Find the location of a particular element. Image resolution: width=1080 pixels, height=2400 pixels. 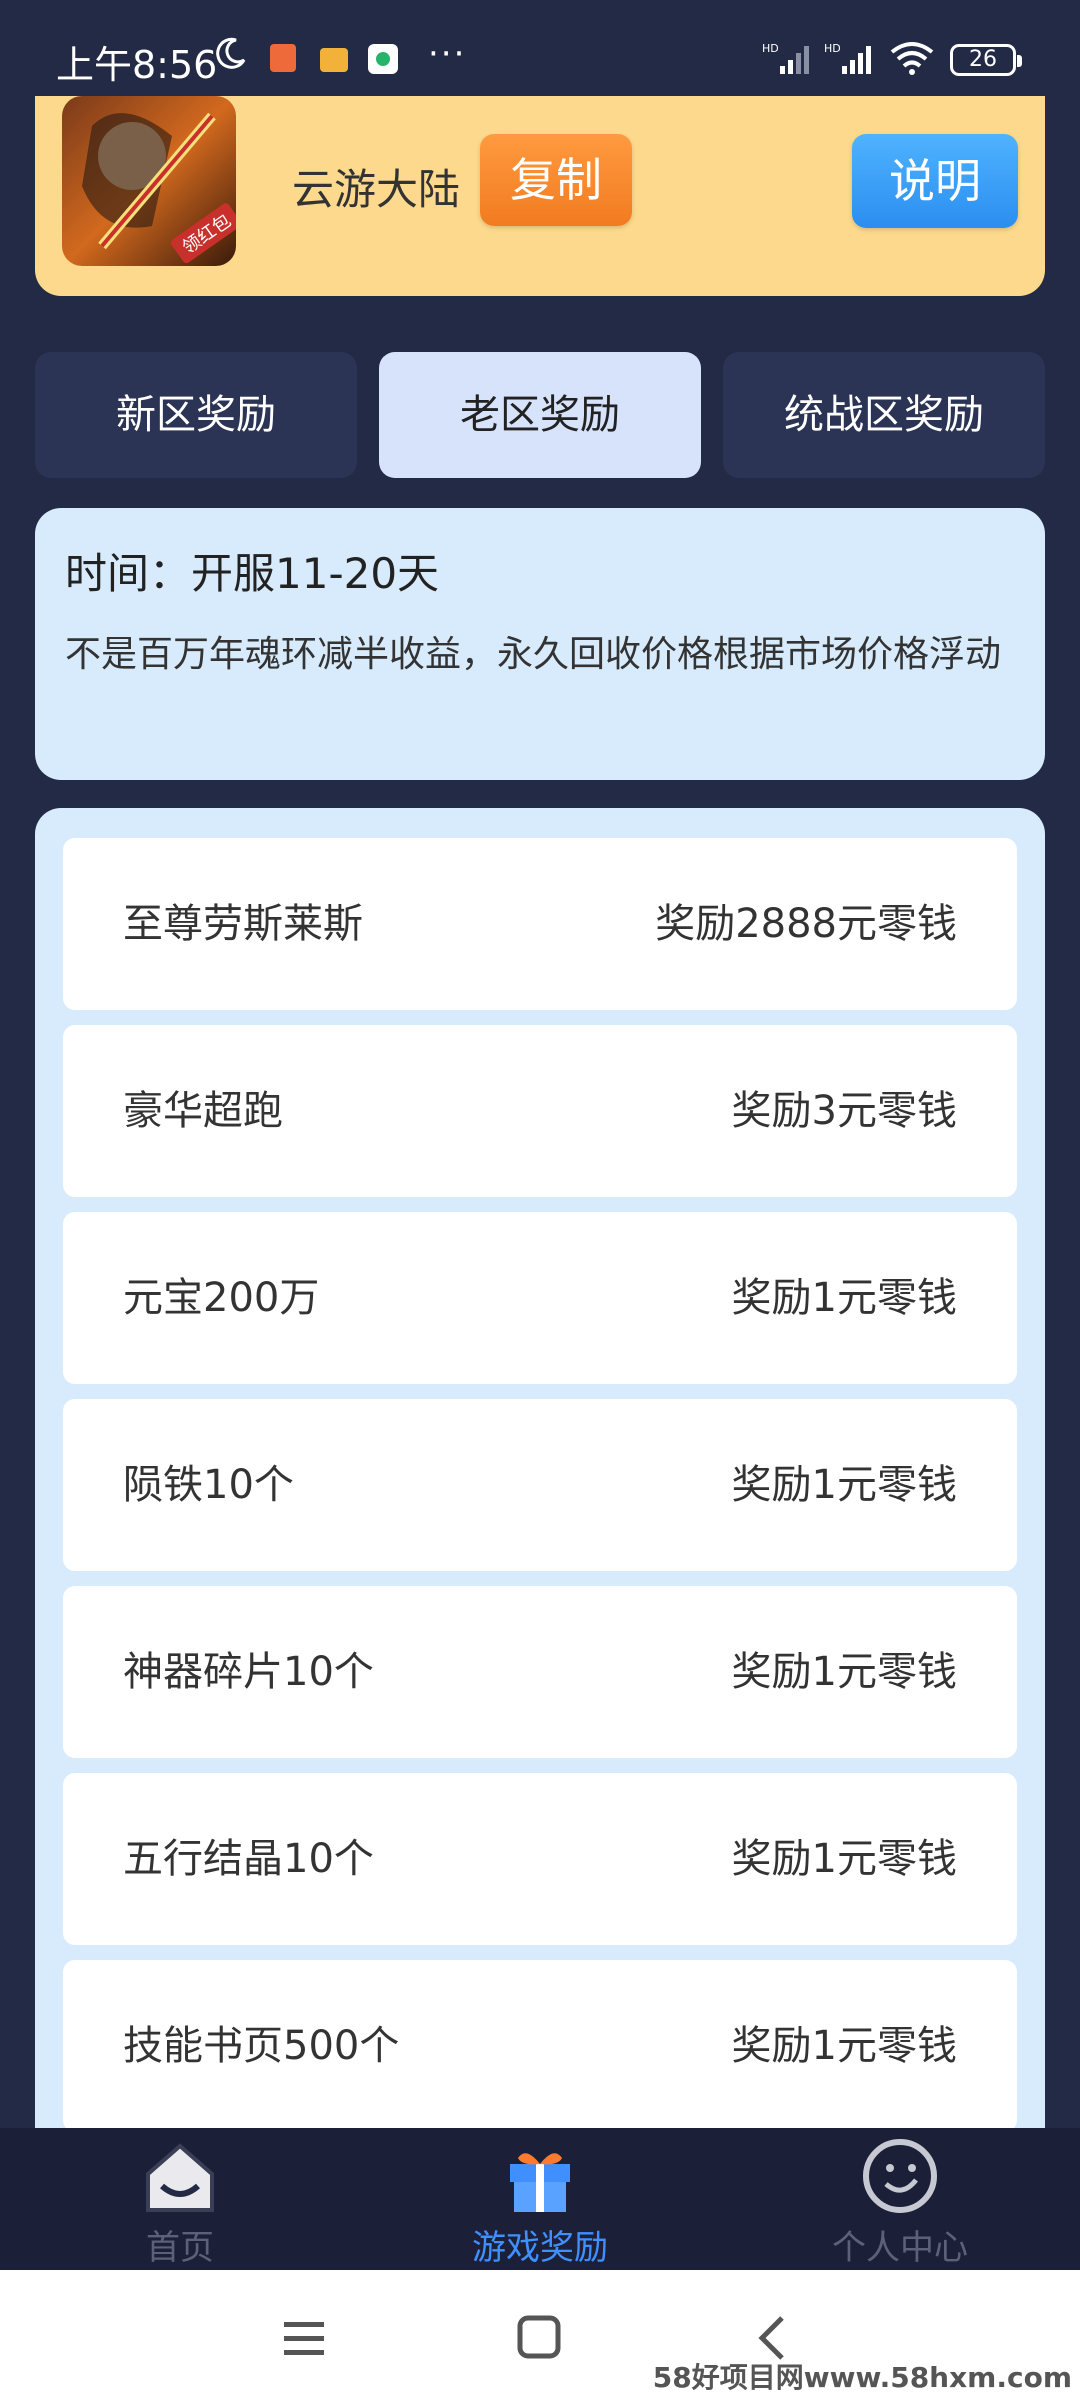

bottom-nav: 首页 游戏奖励 个人中心 is located at coordinates (540, 2199).